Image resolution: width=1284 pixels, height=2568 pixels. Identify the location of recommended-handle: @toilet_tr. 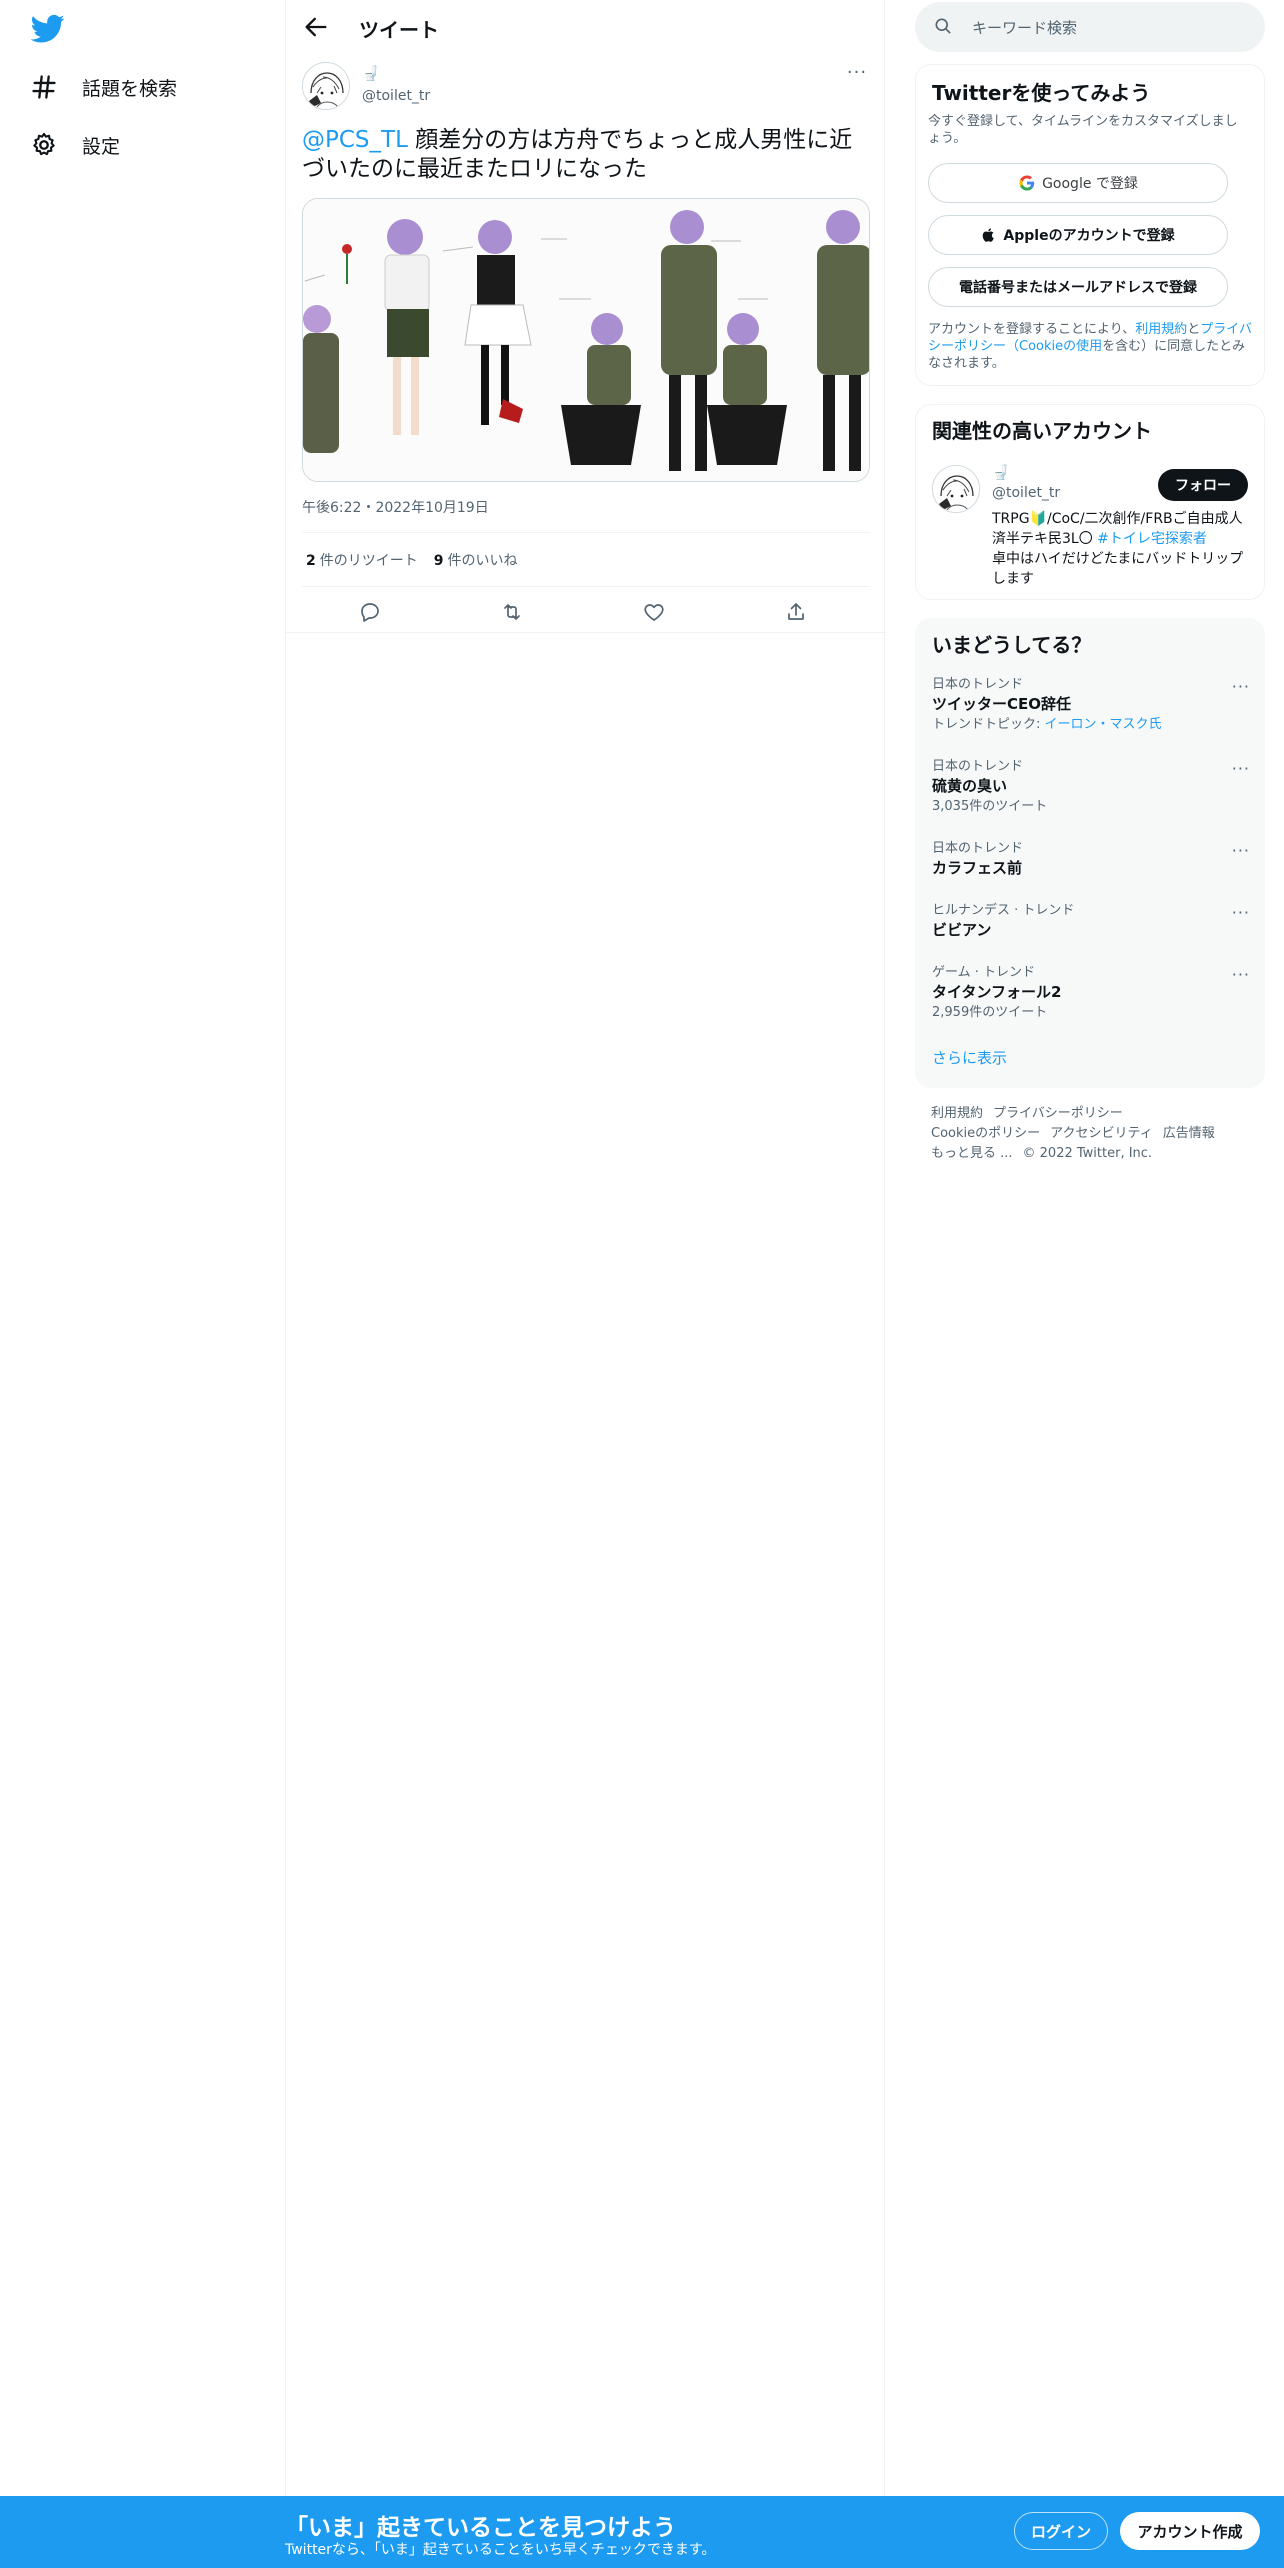
(1026, 493).